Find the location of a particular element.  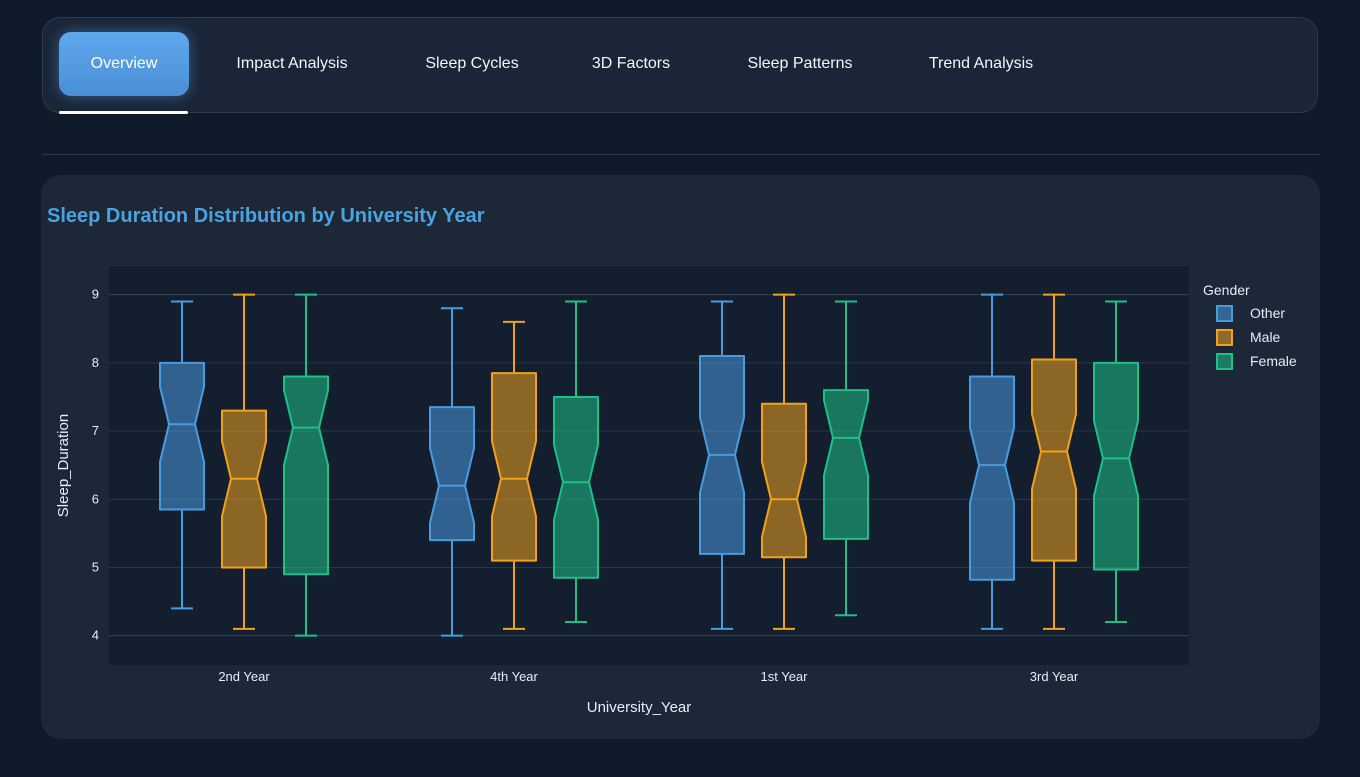

active-tab-underline is located at coordinates (123, 112).